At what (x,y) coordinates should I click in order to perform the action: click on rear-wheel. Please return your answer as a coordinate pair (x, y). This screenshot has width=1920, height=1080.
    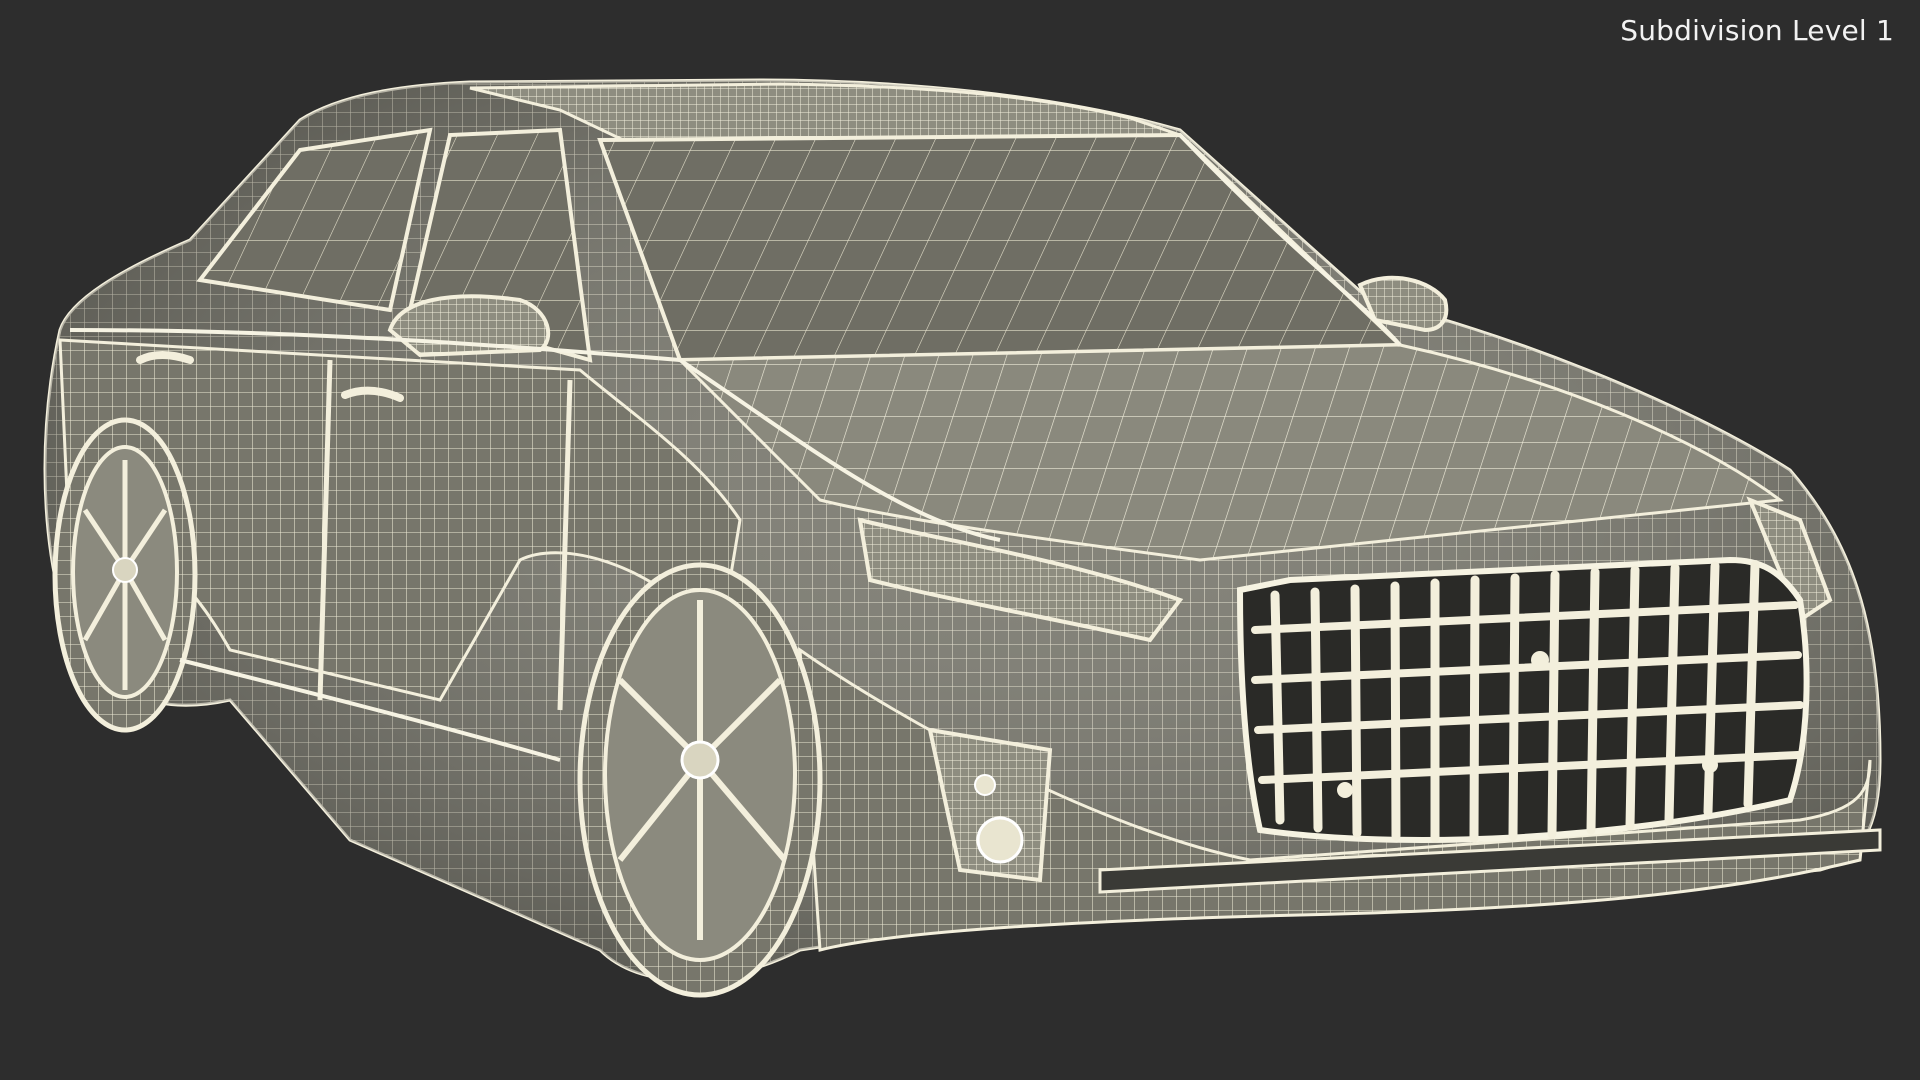
    Looking at the image, I should click on (125, 575).